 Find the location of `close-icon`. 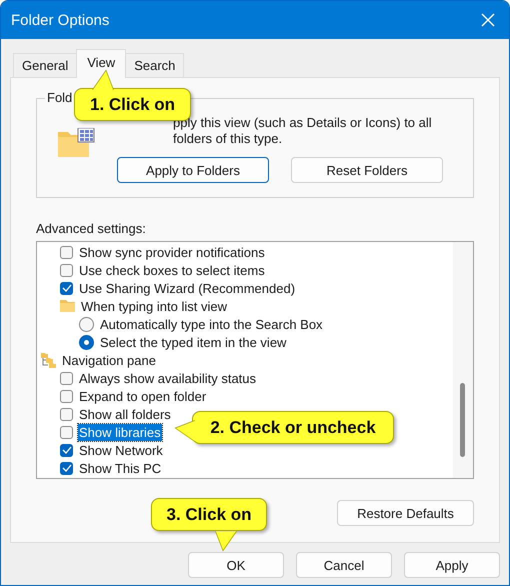

close-icon is located at coordinates (488, 20).